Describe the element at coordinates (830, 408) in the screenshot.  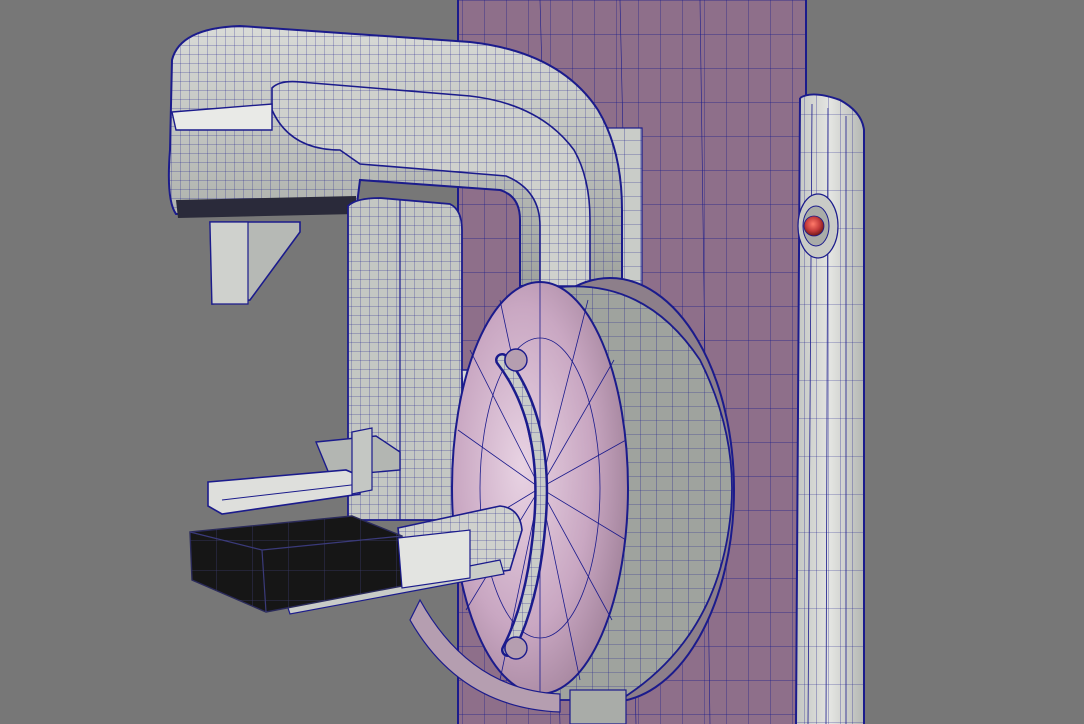
I see `side-column` at that location.